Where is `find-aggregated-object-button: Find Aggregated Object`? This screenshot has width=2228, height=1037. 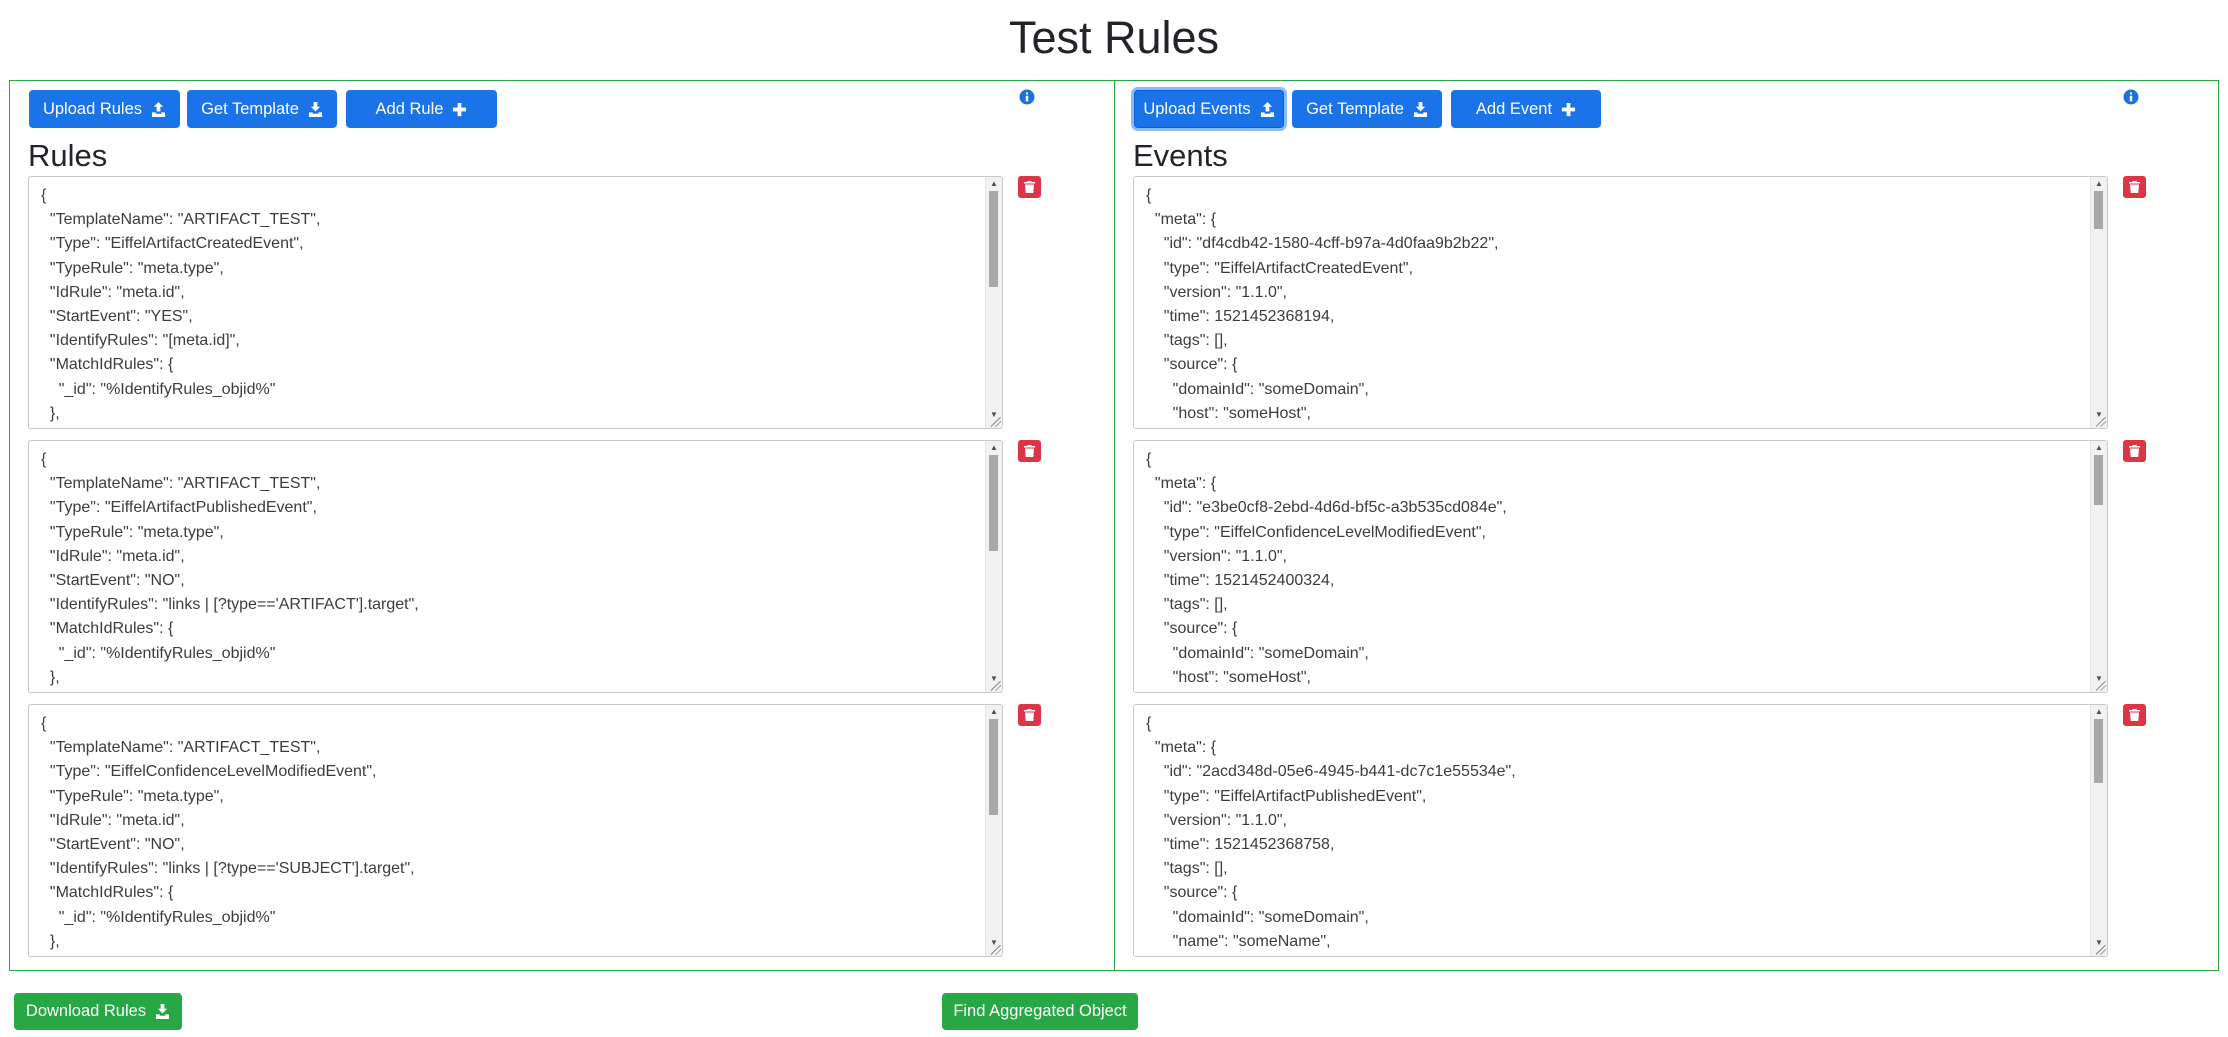
find-aggregated-object-button: Find Aggregated Object is located at coordinates (1040, 1011).